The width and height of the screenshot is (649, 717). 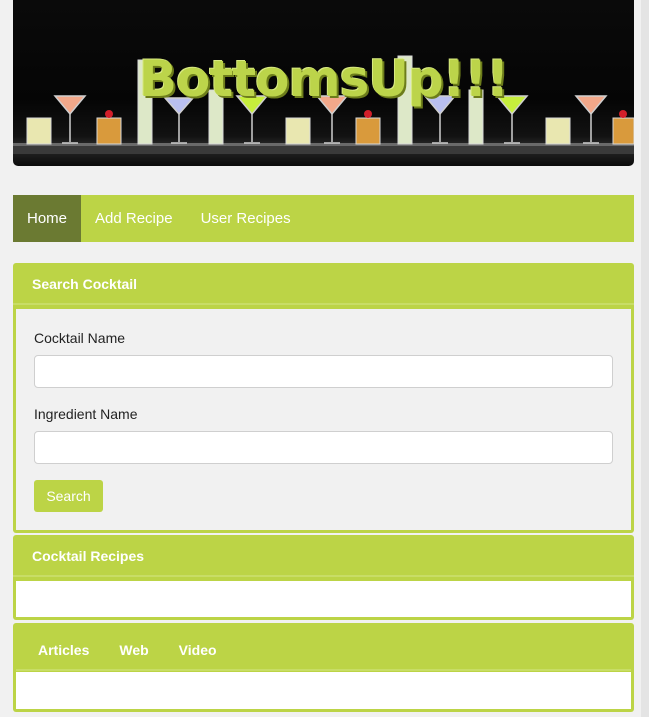 What do you see at coordinates (323, 599) in the screenshot?
I see `recipes-panel-body` at bounding box center [323, 599].